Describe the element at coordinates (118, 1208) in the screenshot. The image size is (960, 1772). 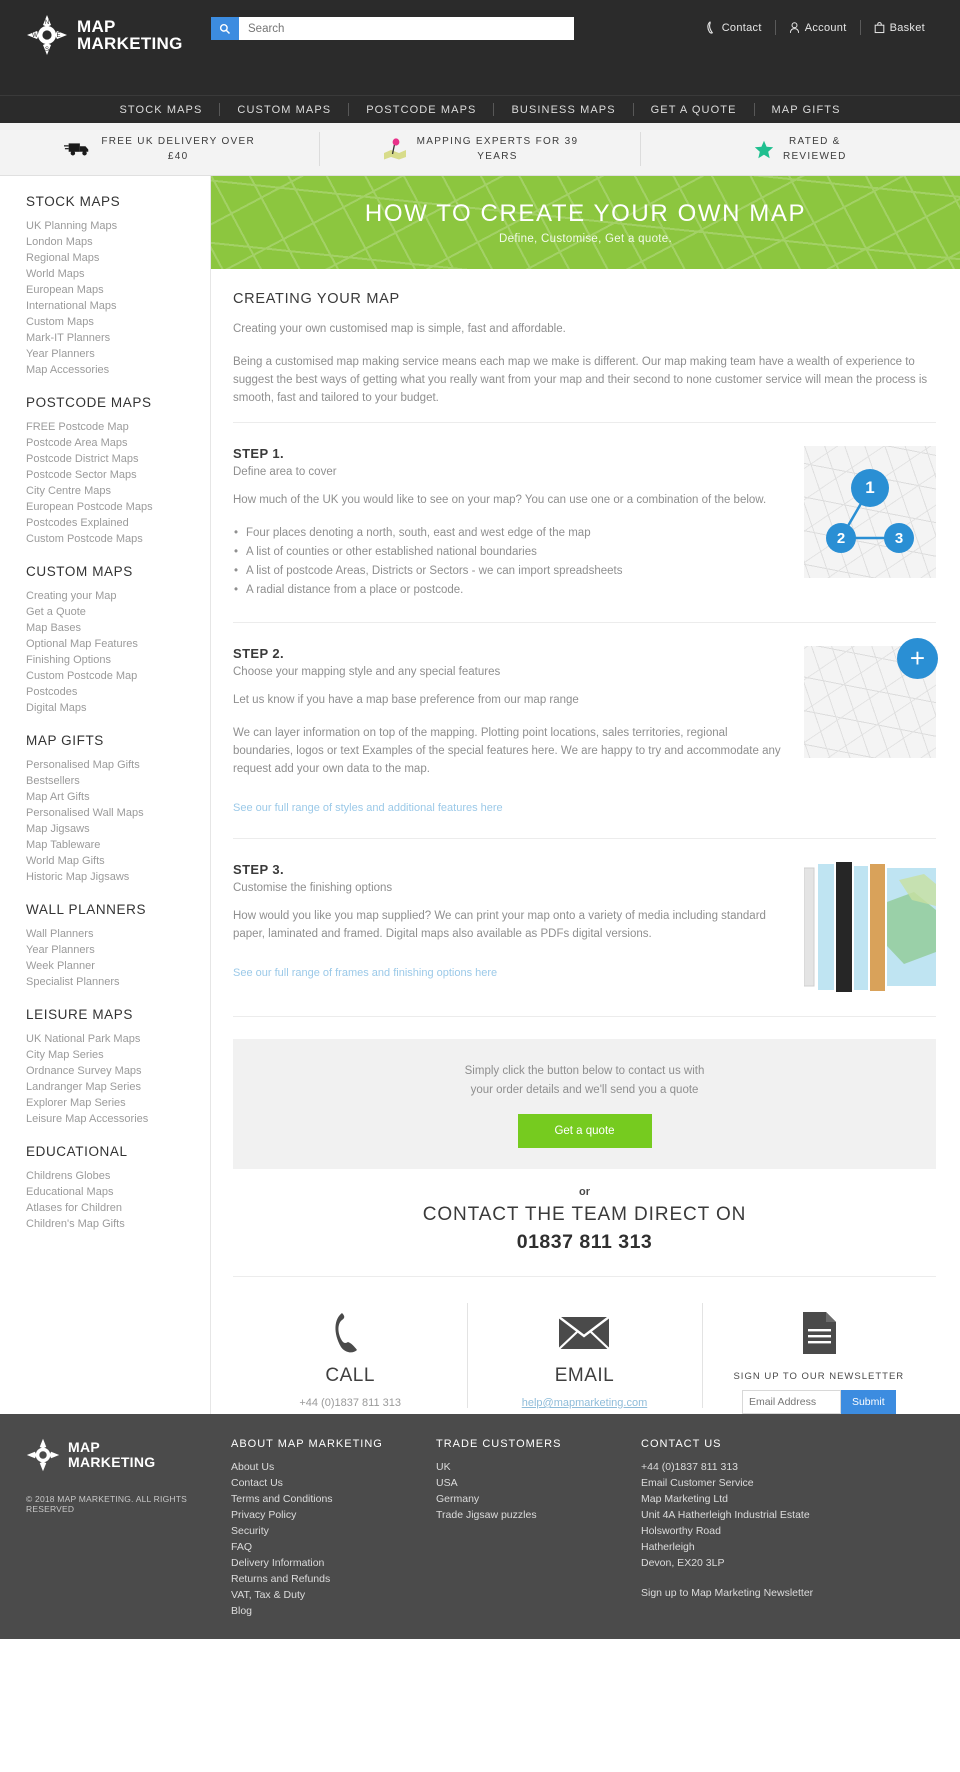
I see `sidebar-item-atlases-for-children: Atlases for Children` at that location.